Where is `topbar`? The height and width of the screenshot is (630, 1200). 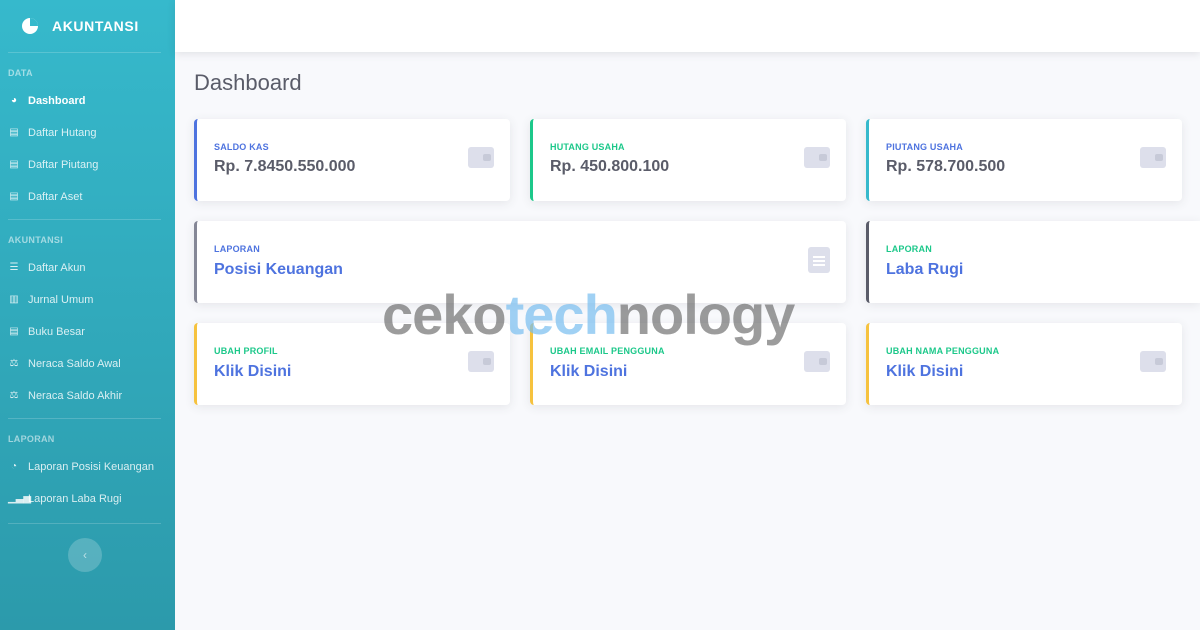 topbar is located at coordinates (687, 26).